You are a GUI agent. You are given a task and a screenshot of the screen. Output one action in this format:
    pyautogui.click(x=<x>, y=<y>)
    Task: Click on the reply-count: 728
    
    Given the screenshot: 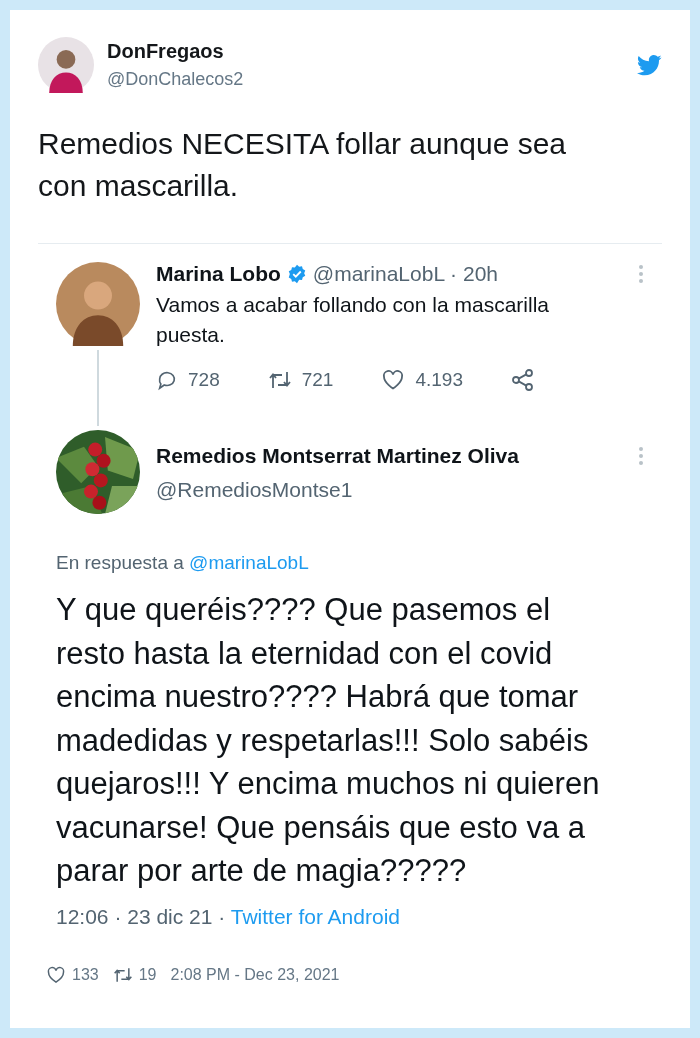 What is the action you would take?
    pyautogui.click(x=204, y=380)
    